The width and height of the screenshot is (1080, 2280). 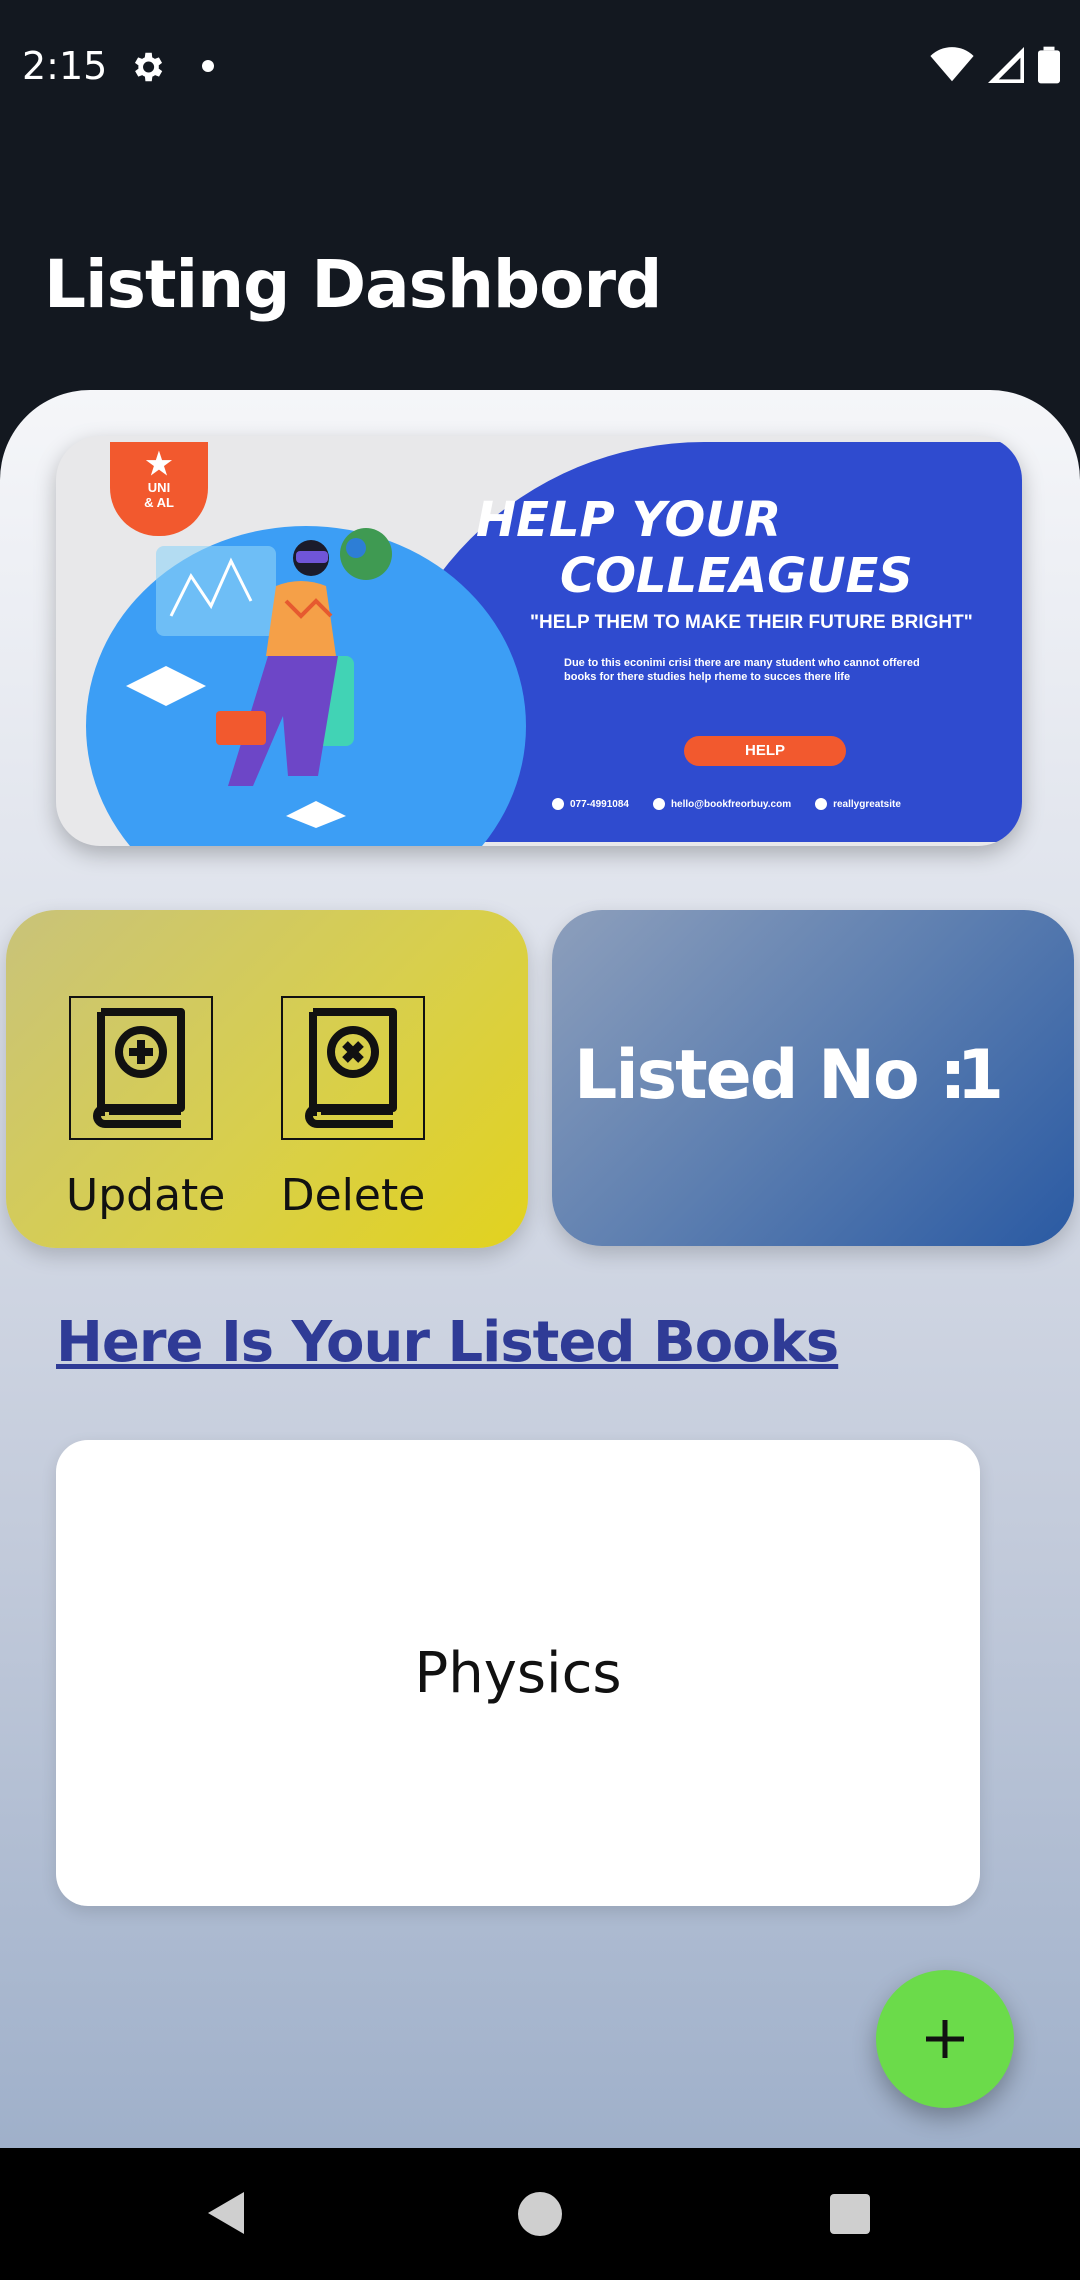 I want to click on book-plus-icon, so click(x=141, y=1068).